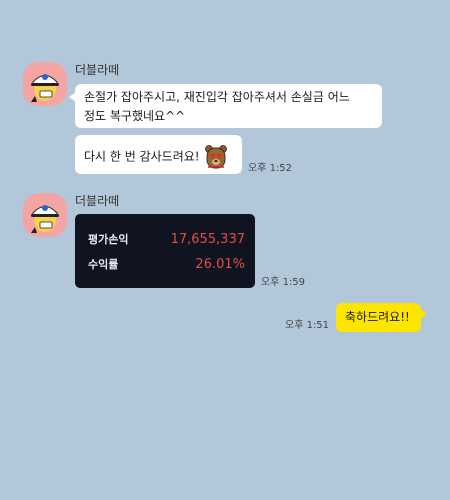 The image size is (450, 500). Describe the element at coordinates (270, 168) in the screenshot. I see `message-time: 오후 1:52` at that location.